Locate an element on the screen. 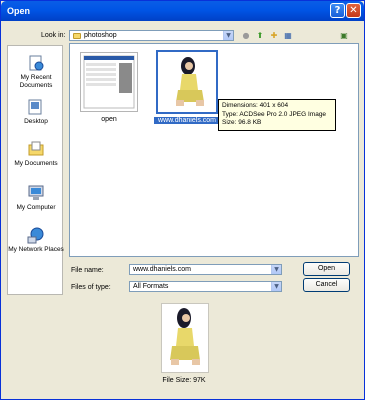  network-places-icon is located at coordinates (36, 235).